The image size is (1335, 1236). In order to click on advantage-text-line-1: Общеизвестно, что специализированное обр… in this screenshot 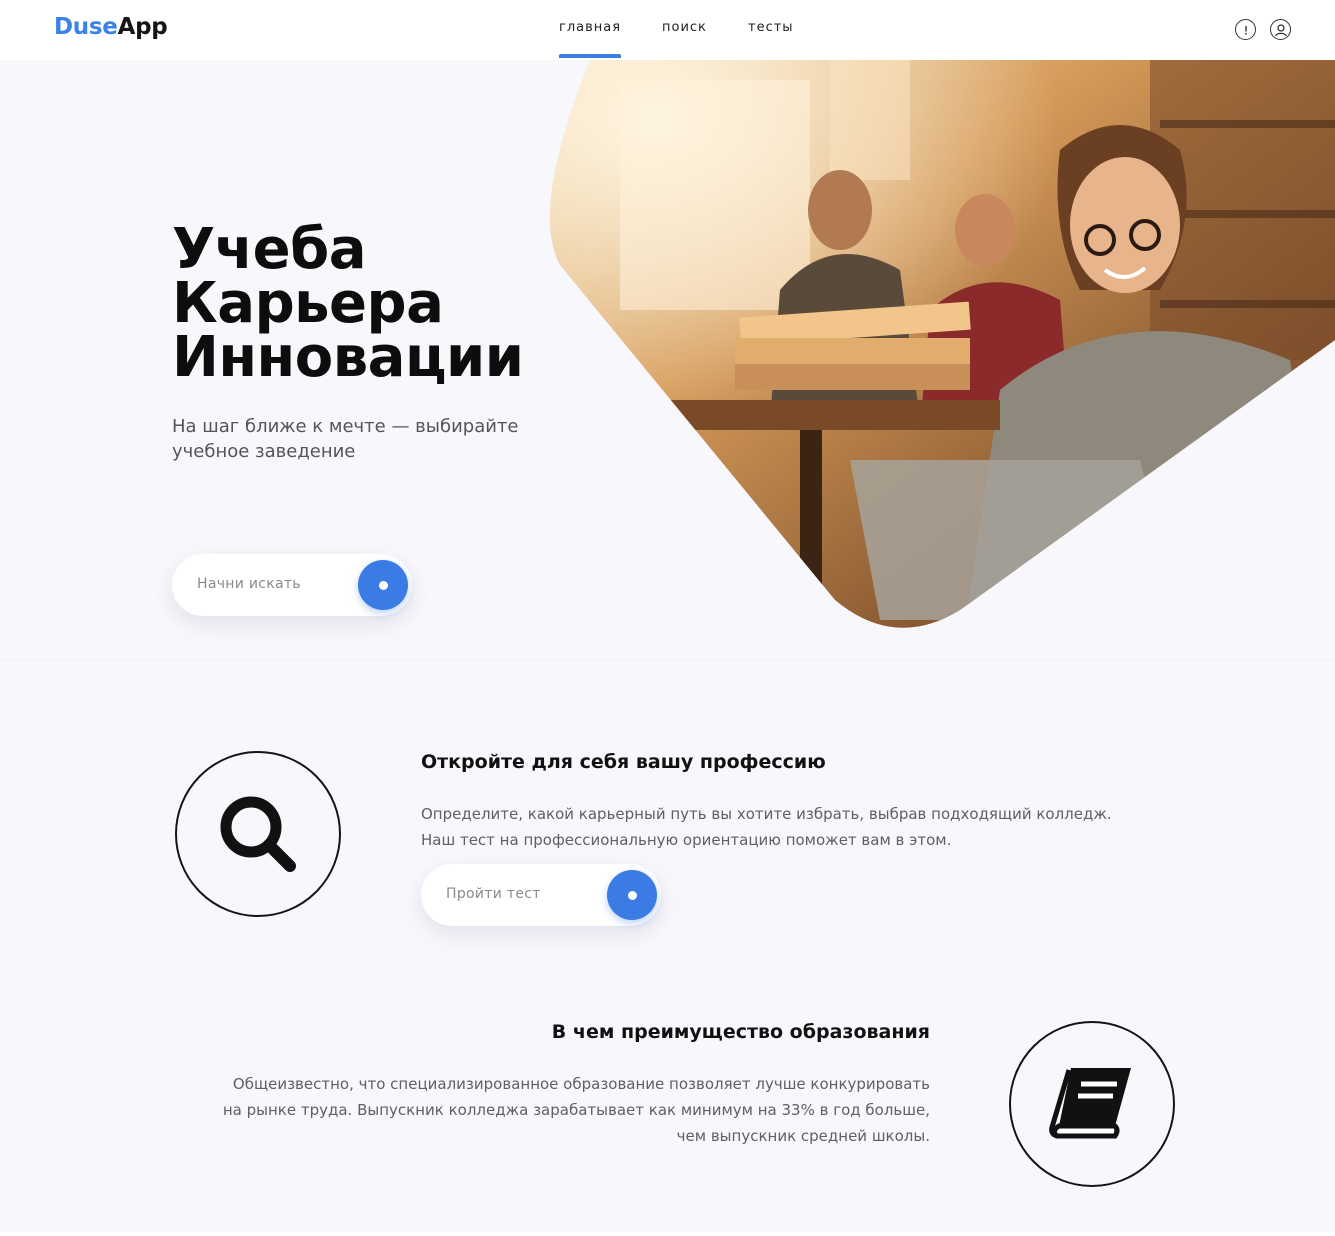, I will do `click(581, 1084)`.